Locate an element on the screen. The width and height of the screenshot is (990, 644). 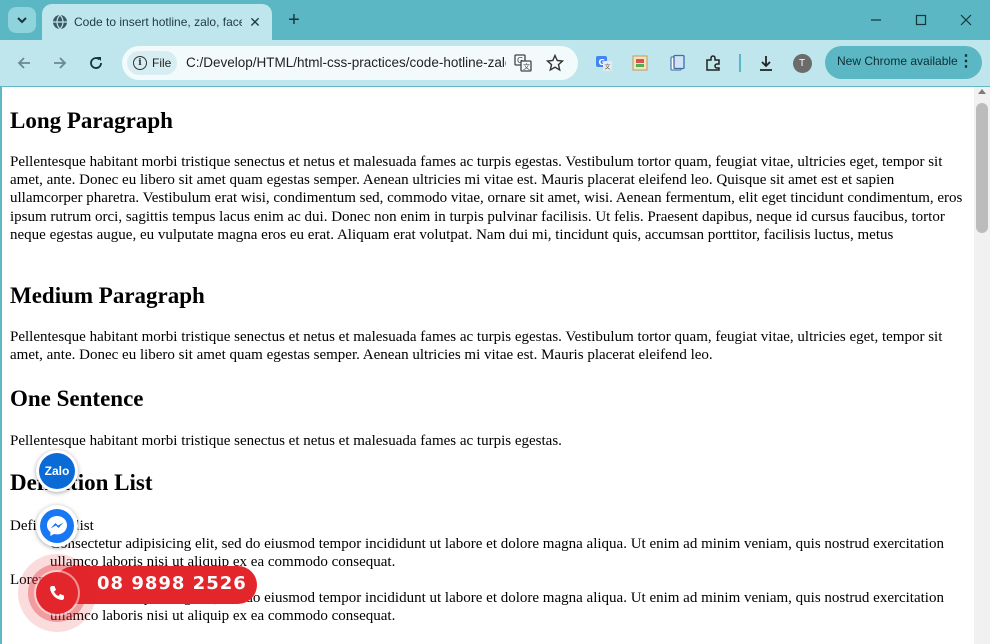
tab-close-icon: ✕ is located at coordinates (255, 22).